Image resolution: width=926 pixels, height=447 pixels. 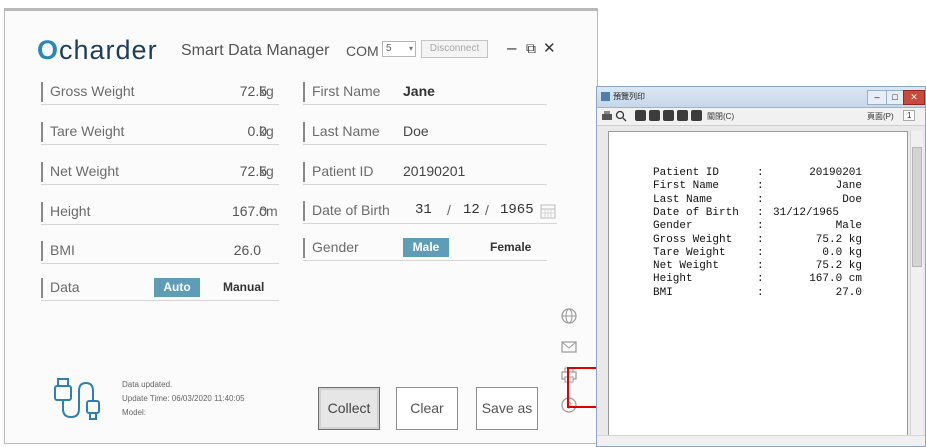 I want to click on print-line: Net Weight: 75.2 kg, so click(x=757, y=266).